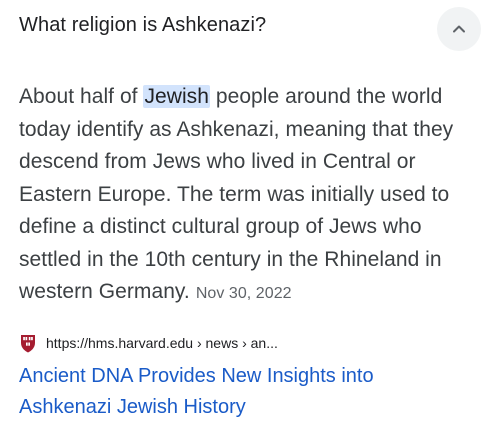 This screenshot has width=500, height=431. I want to click on harvard-shield-icon, so click(28, 343).